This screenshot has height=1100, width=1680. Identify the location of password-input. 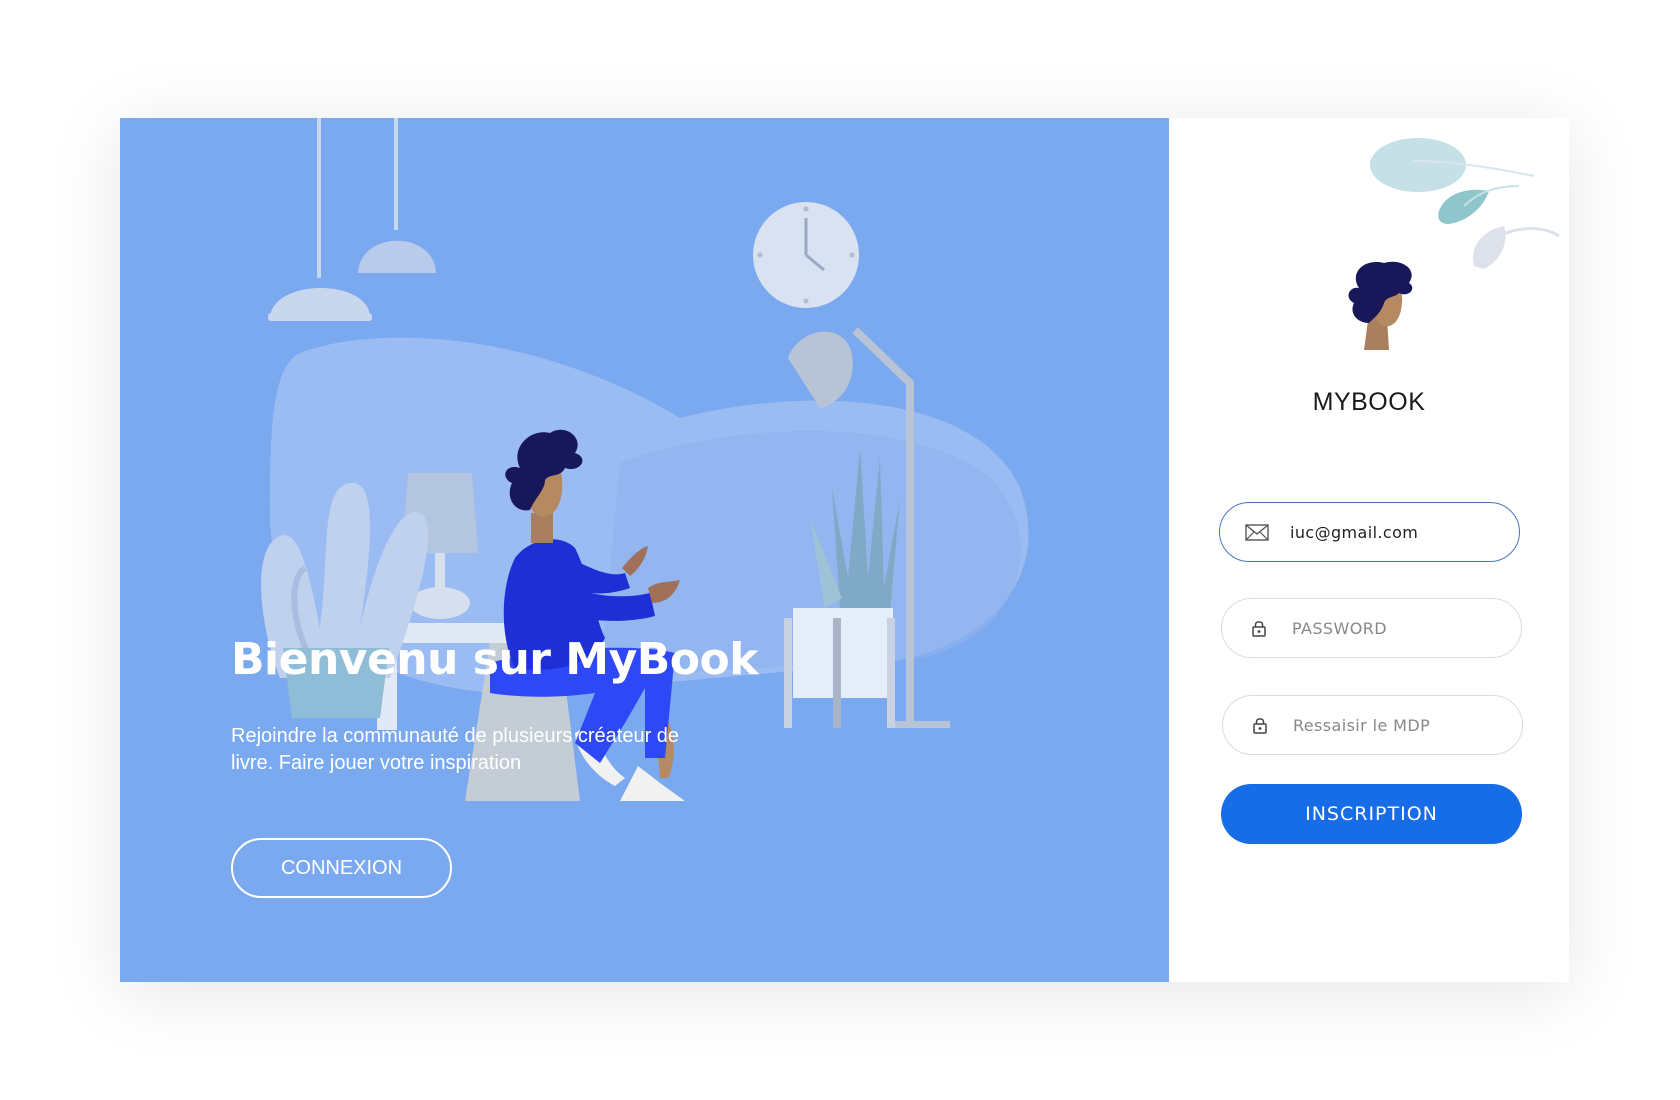
(1392, 628).